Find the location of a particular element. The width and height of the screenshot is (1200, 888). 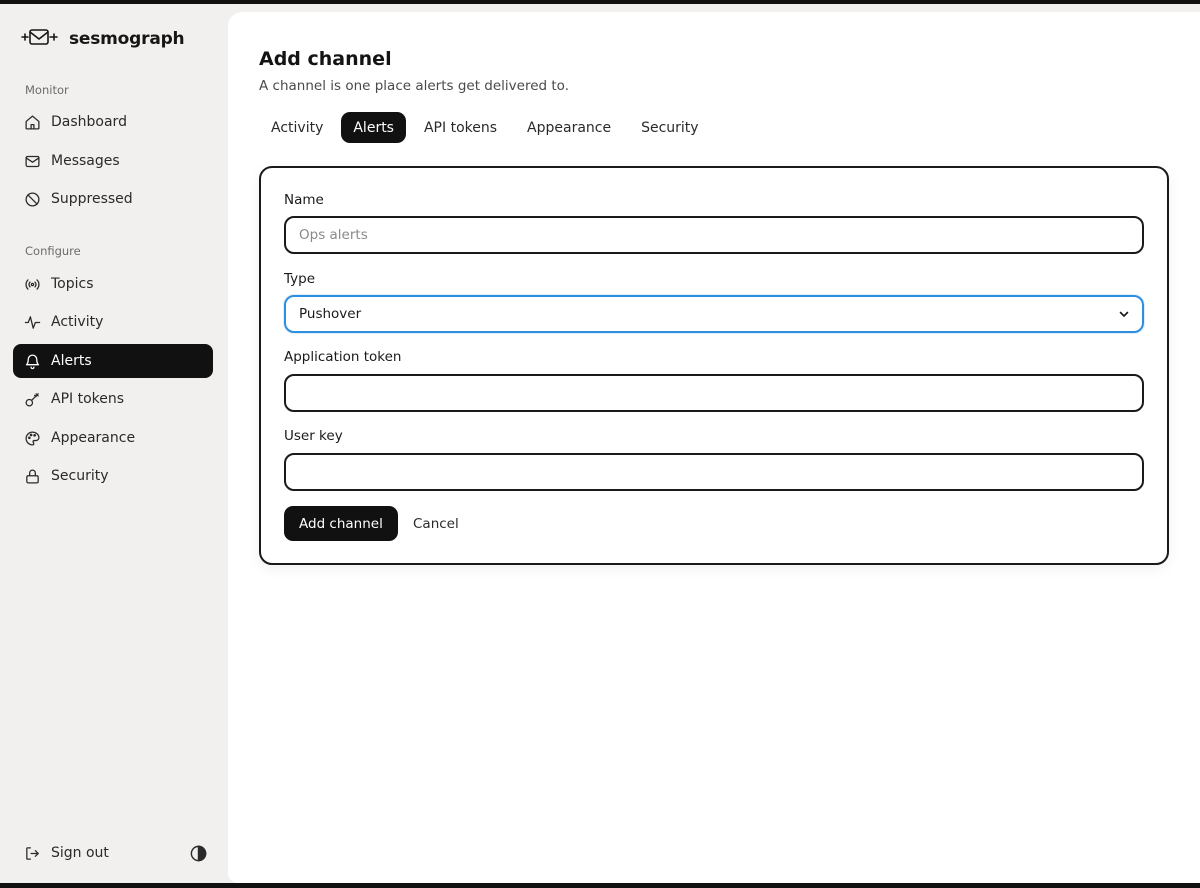

sidebar-item-activity: Activity is located at coordinates (113, 322).